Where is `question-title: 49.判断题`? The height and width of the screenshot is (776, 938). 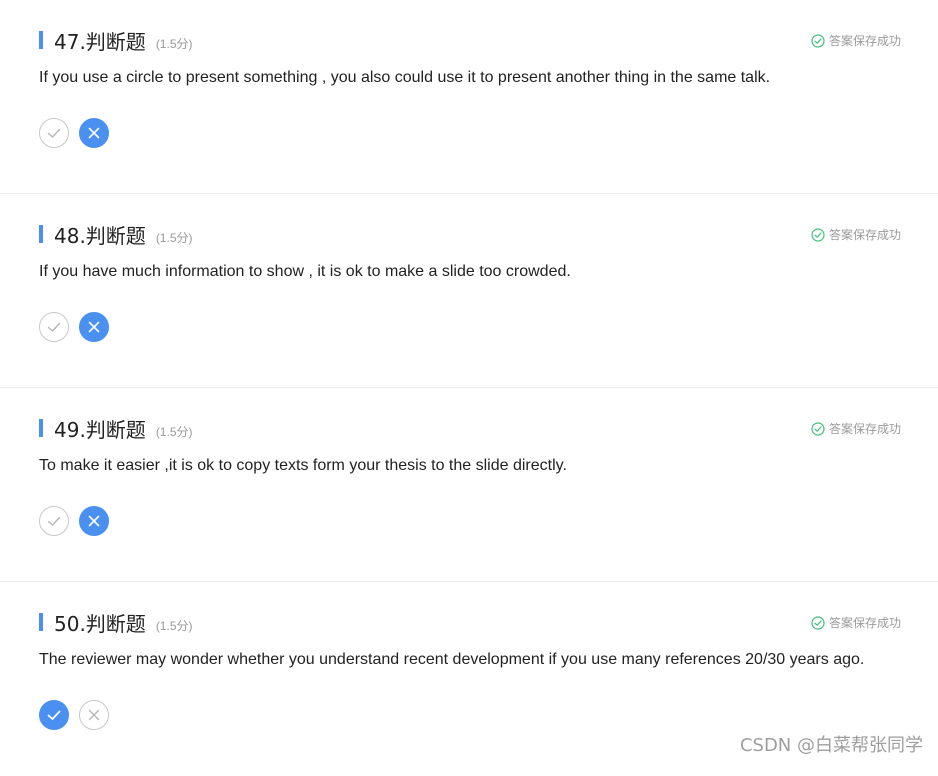 question-title: 49.判断题 is located at coordinates (100, 429).